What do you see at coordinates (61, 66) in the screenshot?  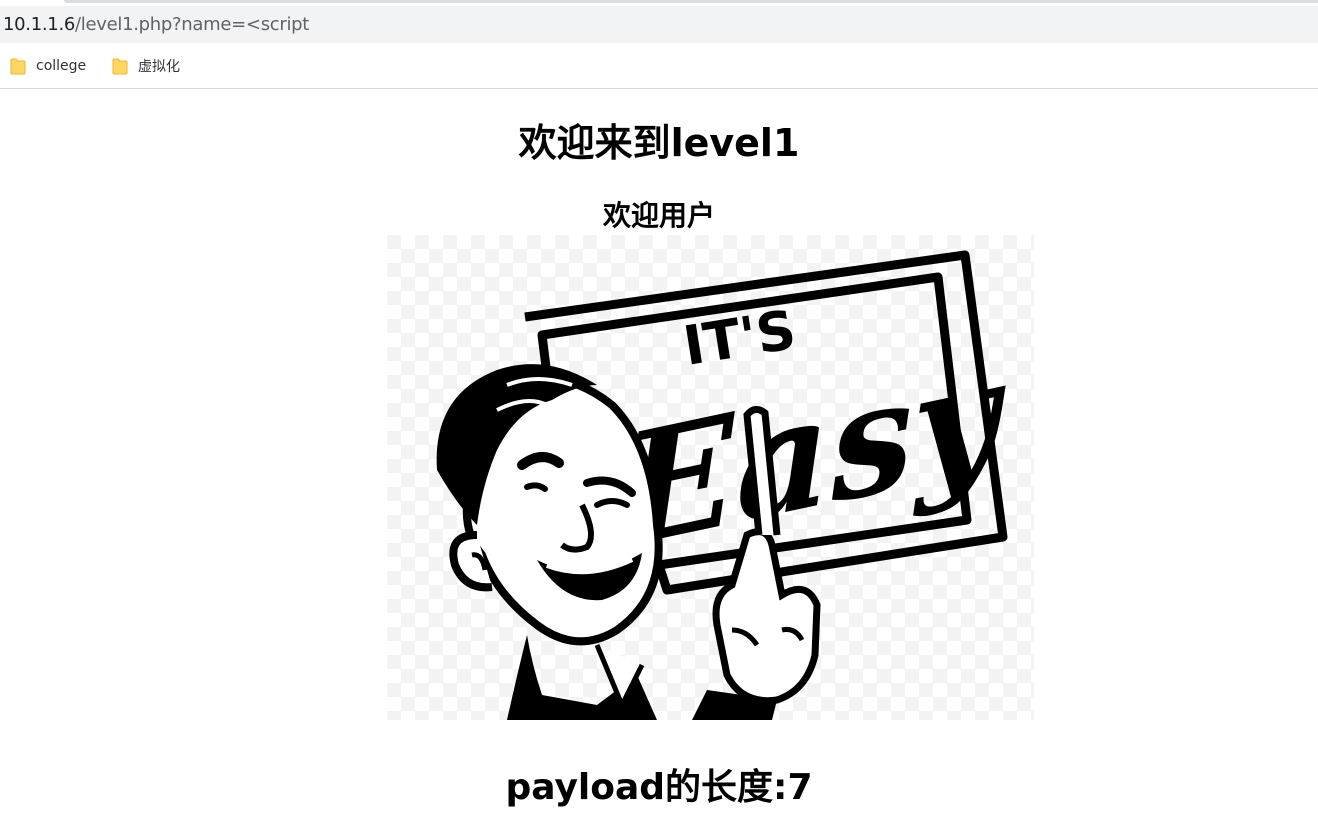 I see `bookmark-label: college` at bounding box center [61, 66].